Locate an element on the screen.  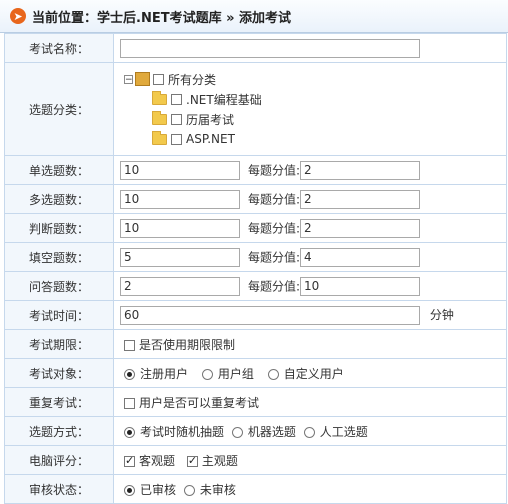
multi-score-input is located at coordinates (360, 199).